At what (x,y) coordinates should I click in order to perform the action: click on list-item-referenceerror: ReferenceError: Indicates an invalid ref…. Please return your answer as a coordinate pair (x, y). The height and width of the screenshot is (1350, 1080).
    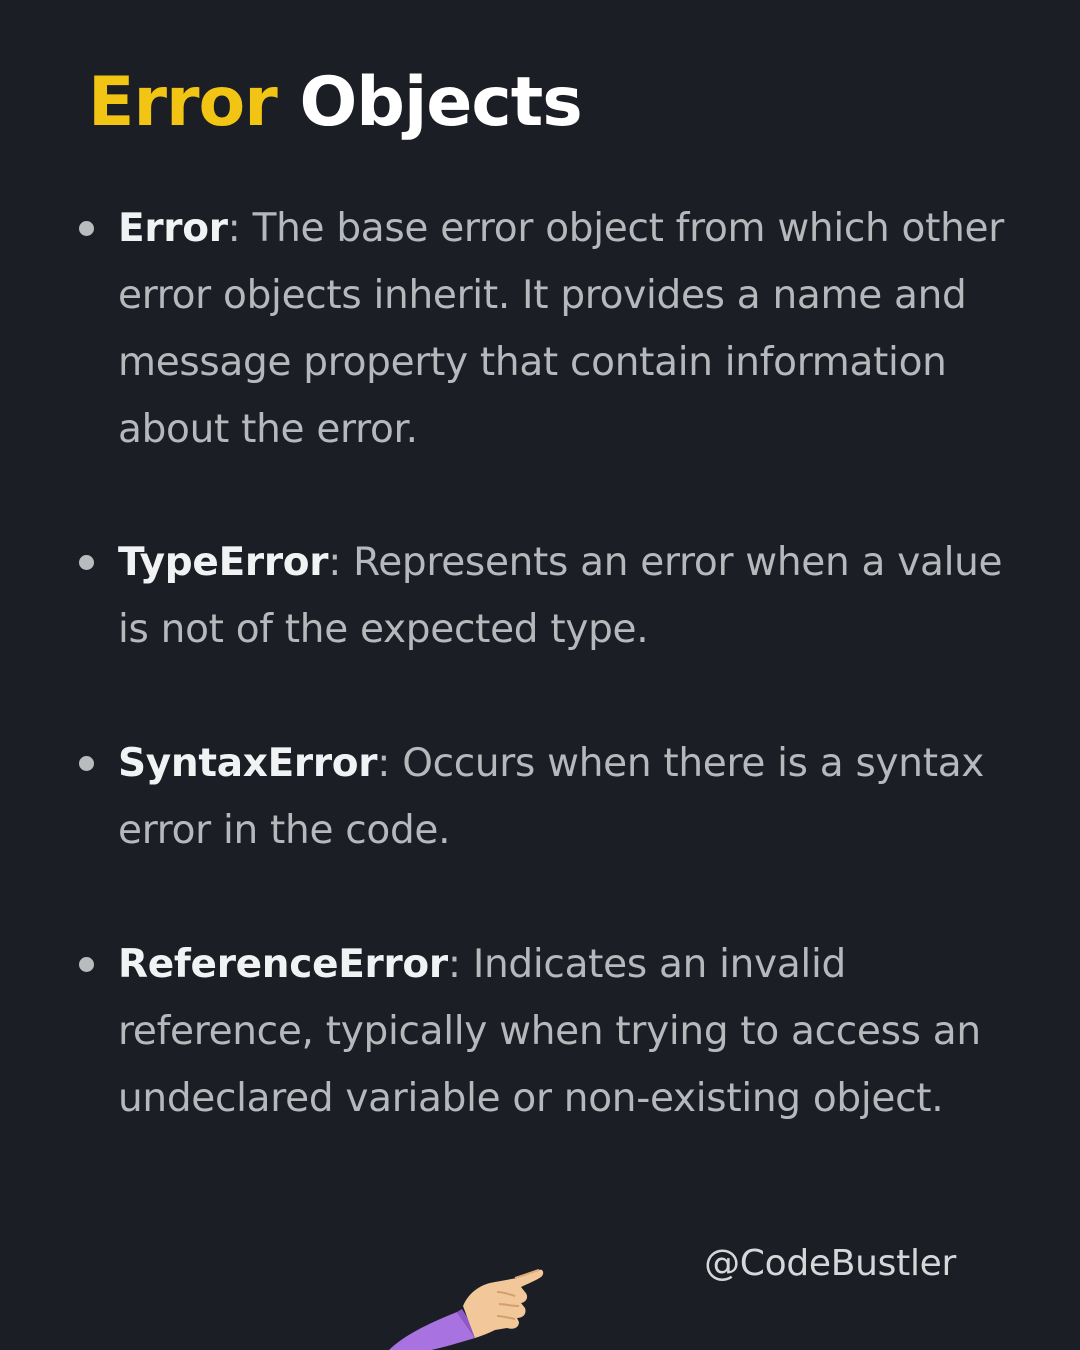
    Looking at the image, I should click on (548, 1031).